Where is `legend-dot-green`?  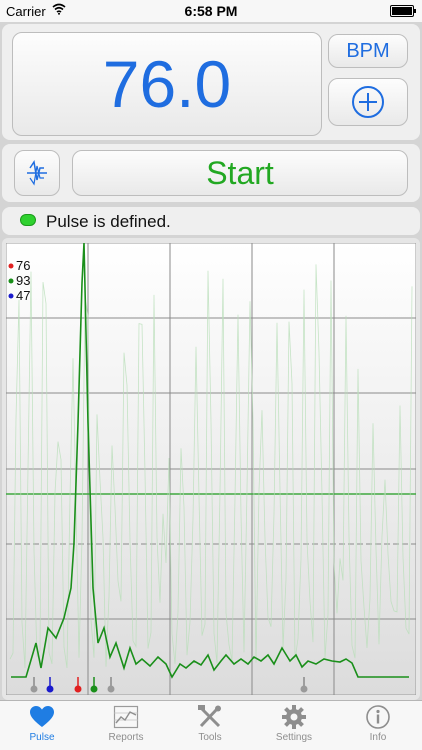
legend-dot-green is located at coordinates (11, 281).